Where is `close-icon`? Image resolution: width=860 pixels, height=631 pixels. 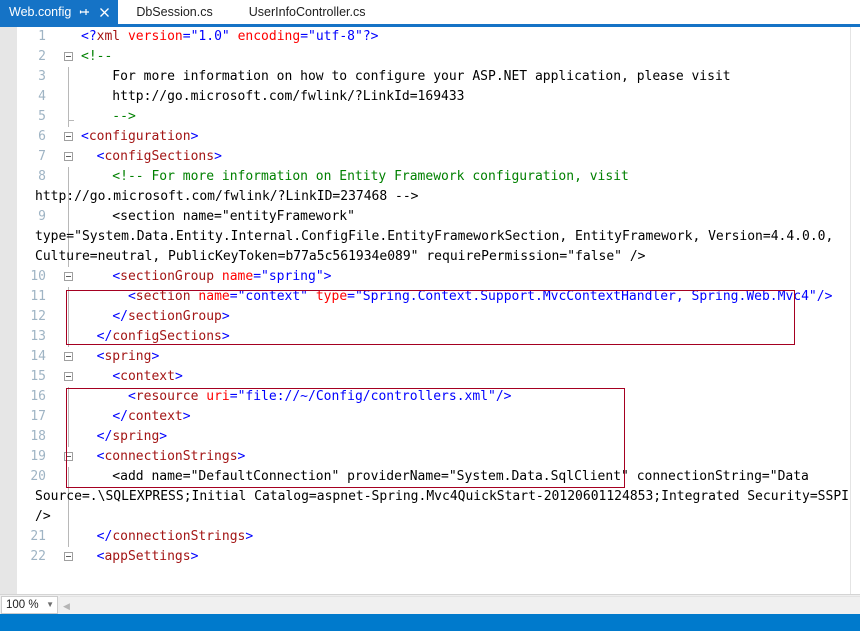 close-icon is located at coordinates (104, 12).